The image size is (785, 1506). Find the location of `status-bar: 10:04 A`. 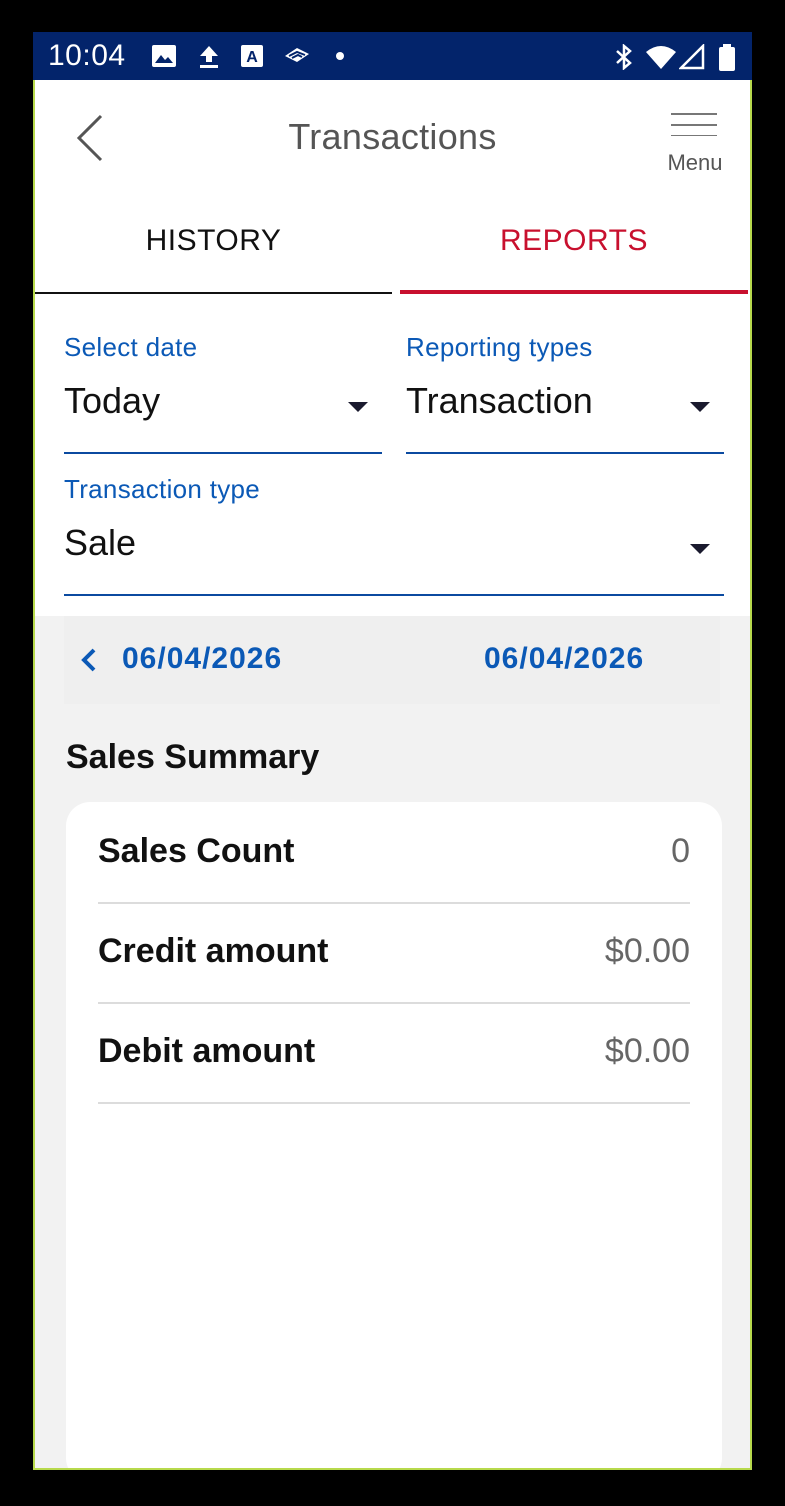

status-bar: 10:04 A is located at coordinates (392, 56).